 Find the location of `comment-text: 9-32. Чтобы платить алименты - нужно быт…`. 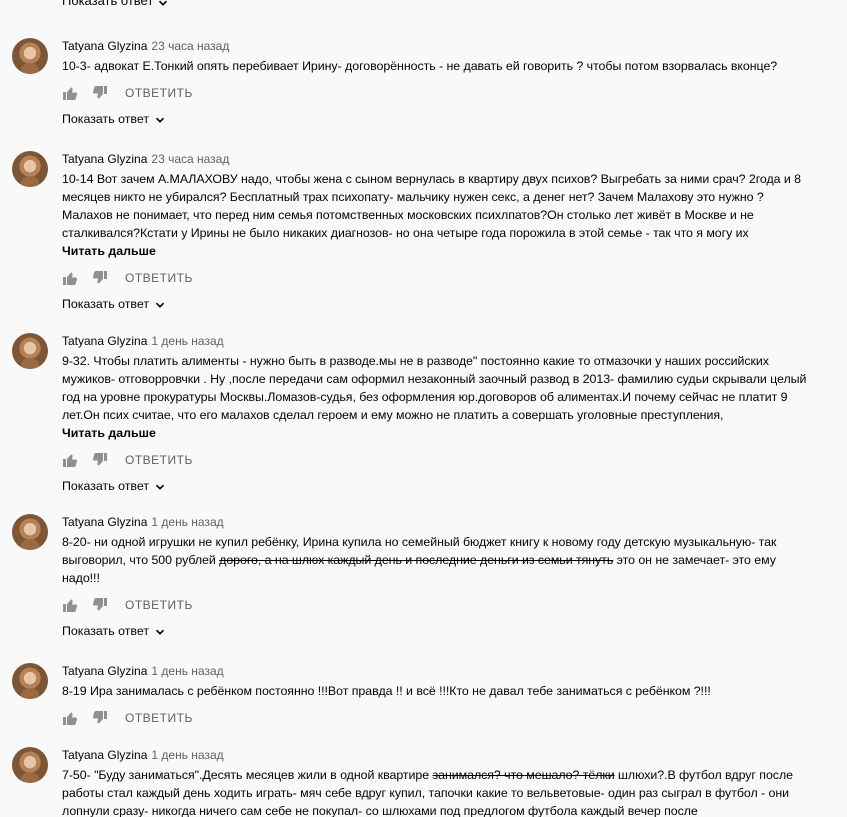

comment-text: 9-32. Чтобы платить алименты - нужно быт… is located at coordinates (434, 388).